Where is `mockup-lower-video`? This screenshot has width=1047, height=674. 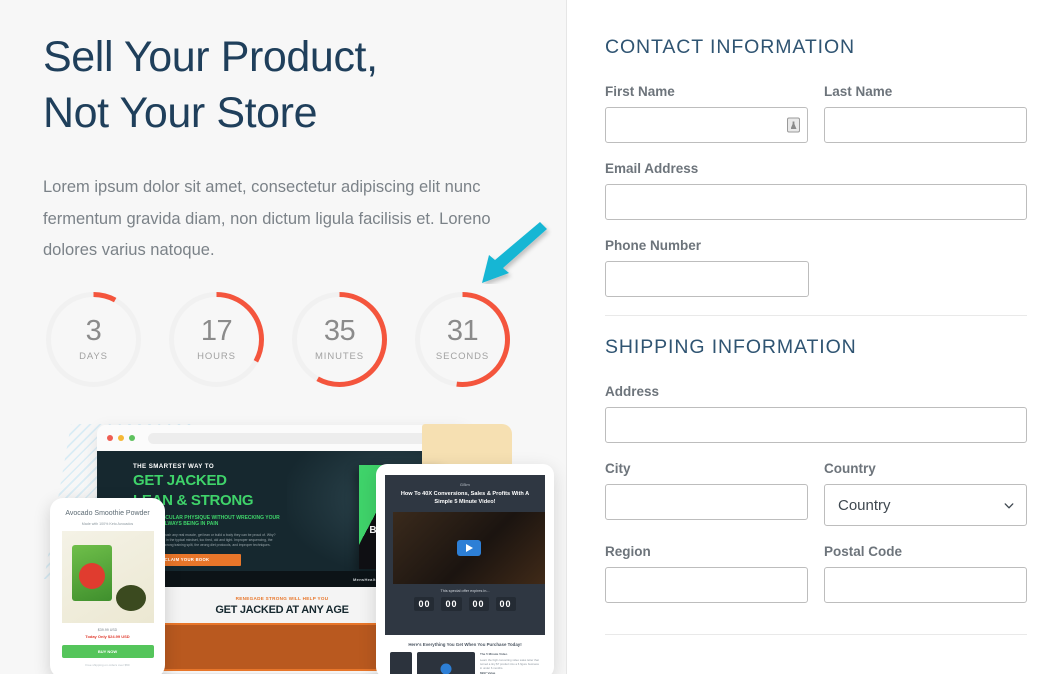
mockup-lower-video is located at coordinates (282, 647).